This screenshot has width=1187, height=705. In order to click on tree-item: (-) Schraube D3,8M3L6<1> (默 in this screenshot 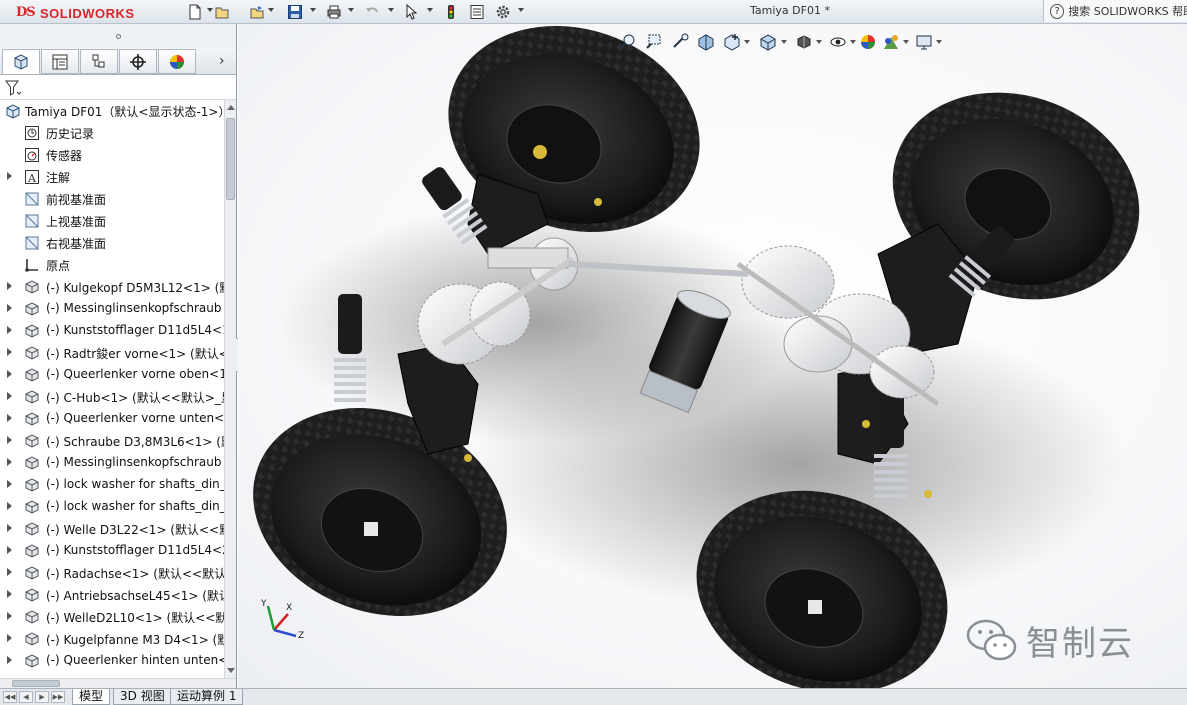, I will do `click(112, 441)`.